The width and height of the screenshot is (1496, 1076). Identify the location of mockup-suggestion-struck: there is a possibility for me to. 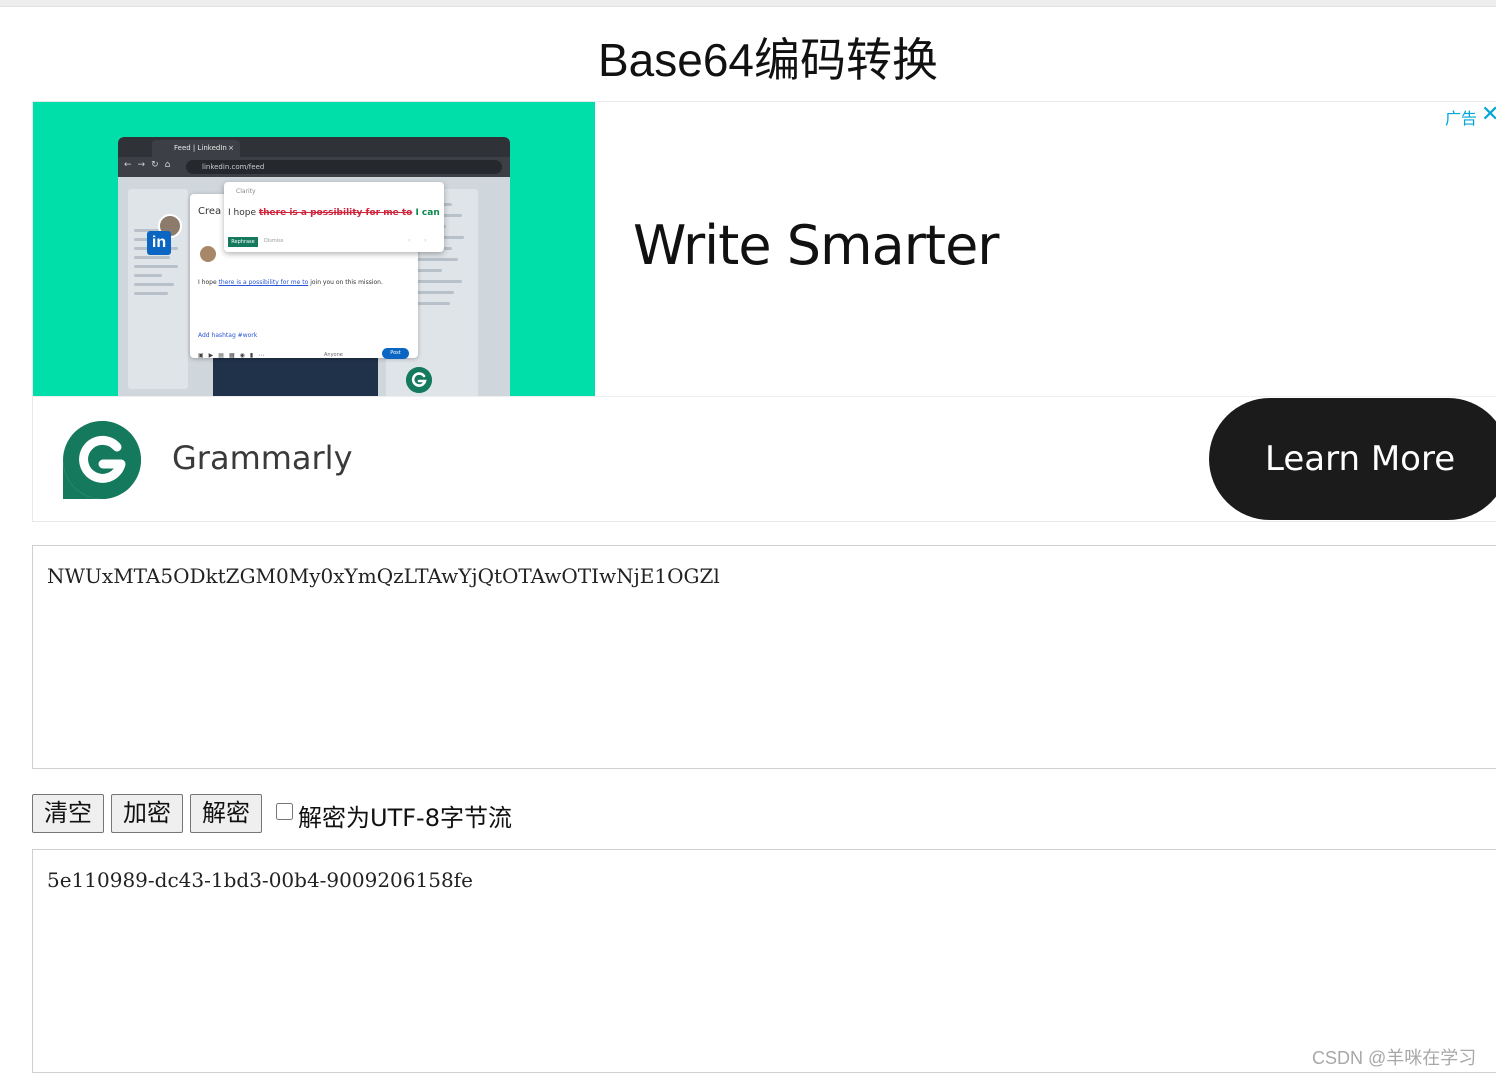
(335, 213).